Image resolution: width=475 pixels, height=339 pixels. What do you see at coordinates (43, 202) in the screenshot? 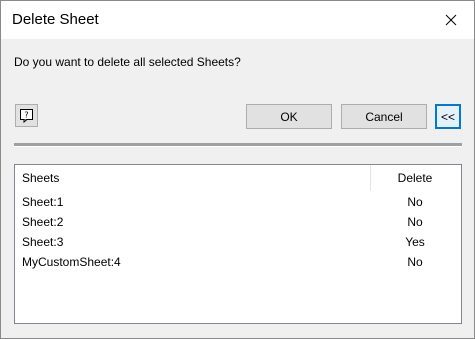
I see `sheet-name: Sheet:1` at bounding box center [43, 202].